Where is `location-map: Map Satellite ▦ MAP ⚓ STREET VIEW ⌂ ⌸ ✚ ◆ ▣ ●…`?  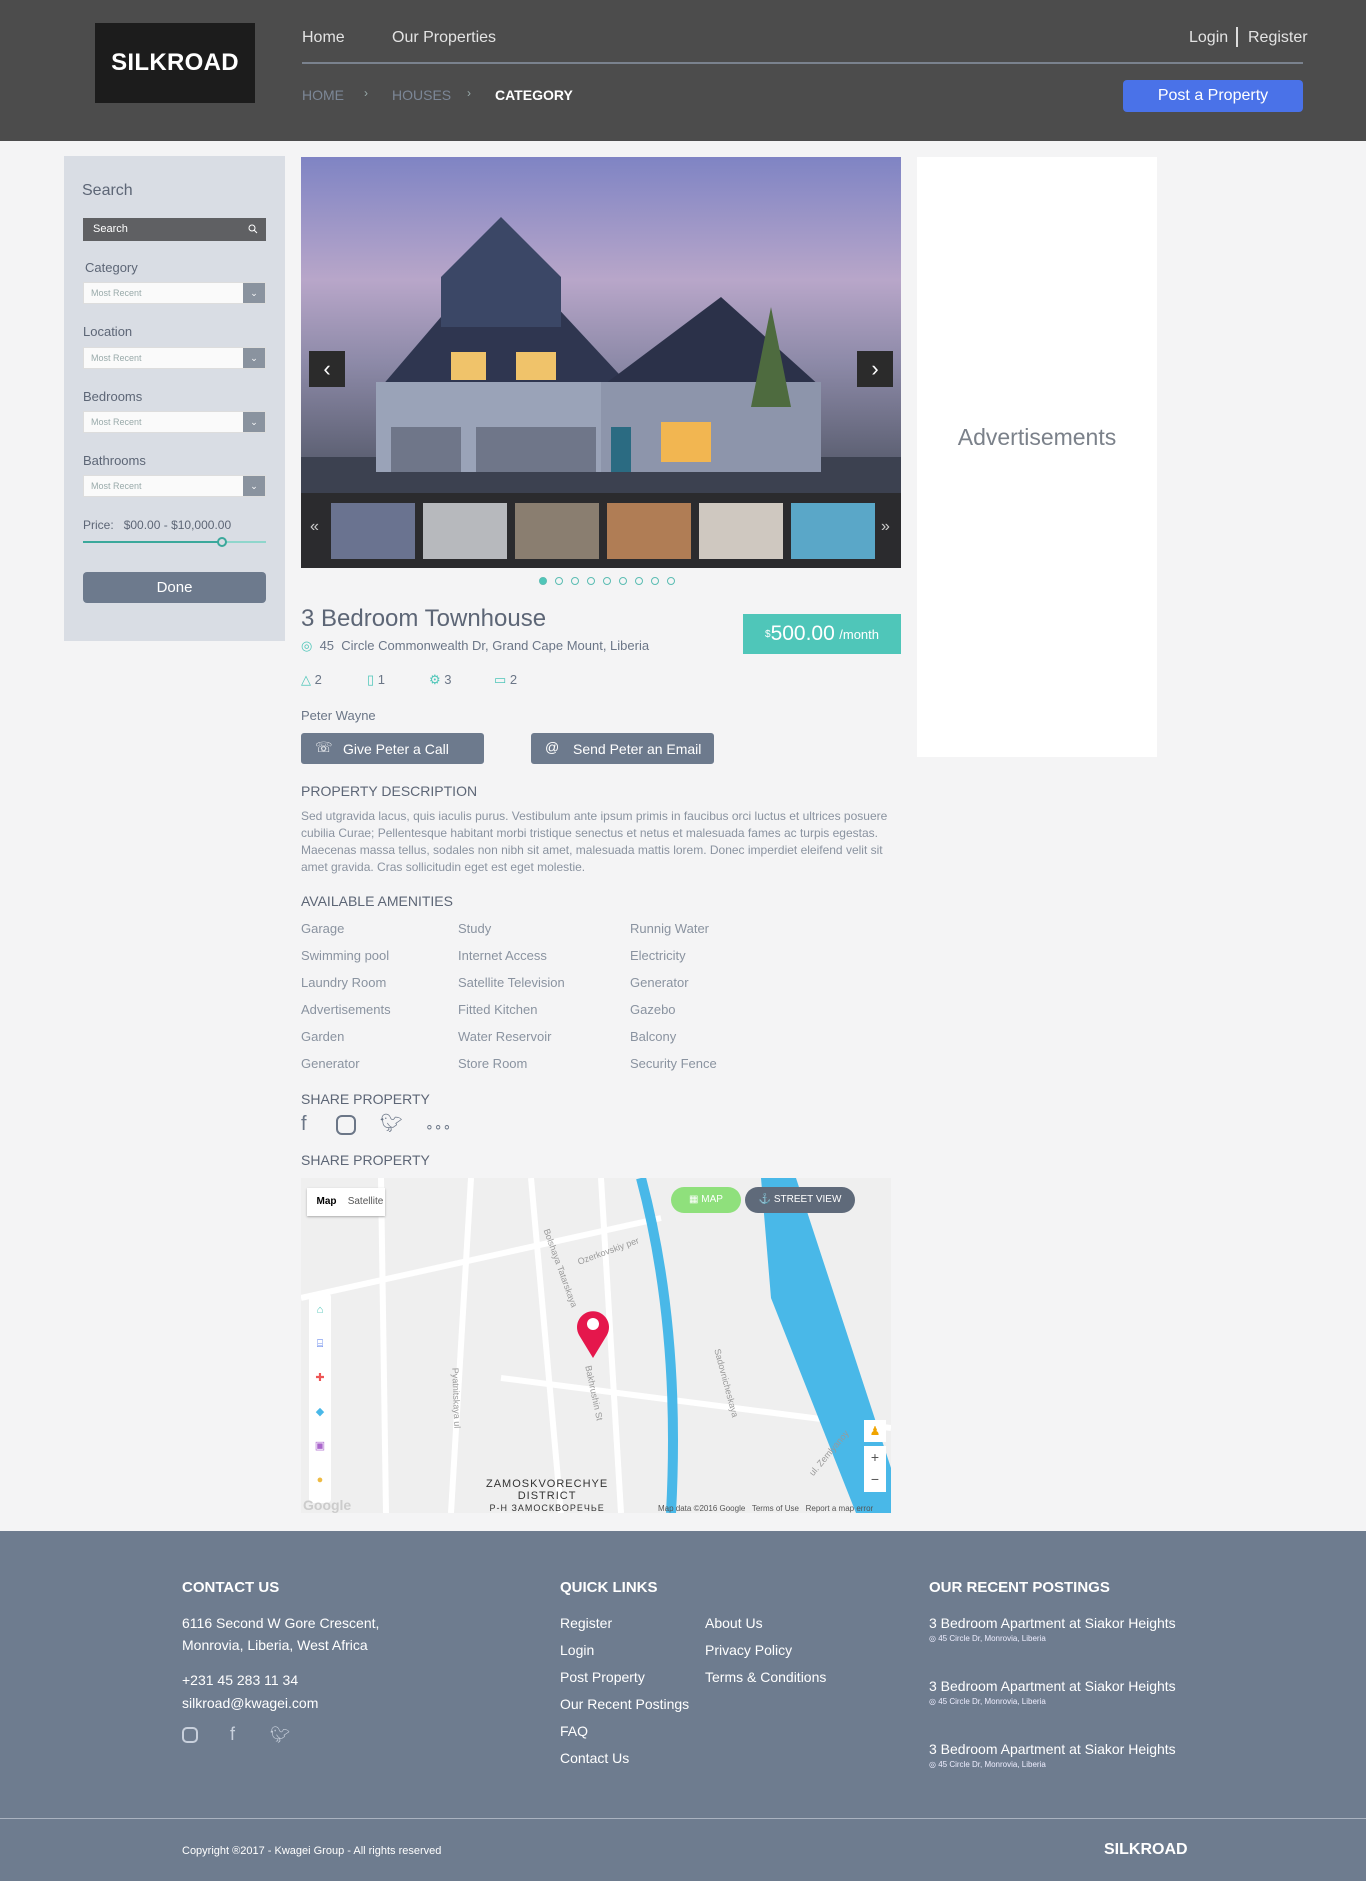 location-map: Map Satellite ▦ MAP ⚓ STREET VIEW ⌂ ⌸ ✚ ◆ ▣ ●… is located at coordinates (596, 1345).